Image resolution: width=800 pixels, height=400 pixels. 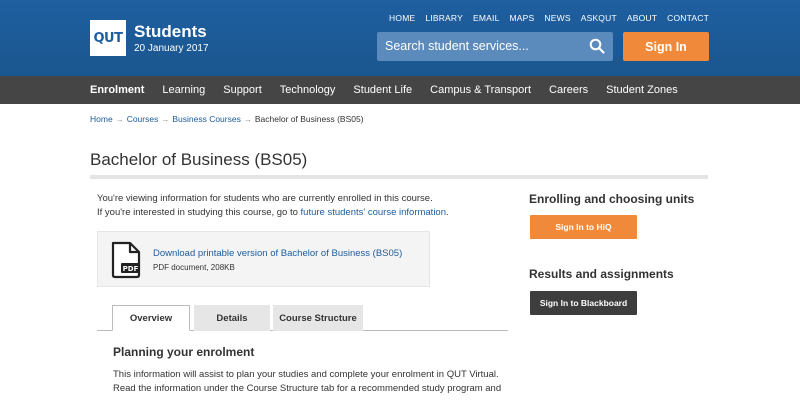 What do you see at coordinates (642, 90) in the screenshot?
I see `nav-item-student-zones: Student Zones` at bounding box center [642, 90].